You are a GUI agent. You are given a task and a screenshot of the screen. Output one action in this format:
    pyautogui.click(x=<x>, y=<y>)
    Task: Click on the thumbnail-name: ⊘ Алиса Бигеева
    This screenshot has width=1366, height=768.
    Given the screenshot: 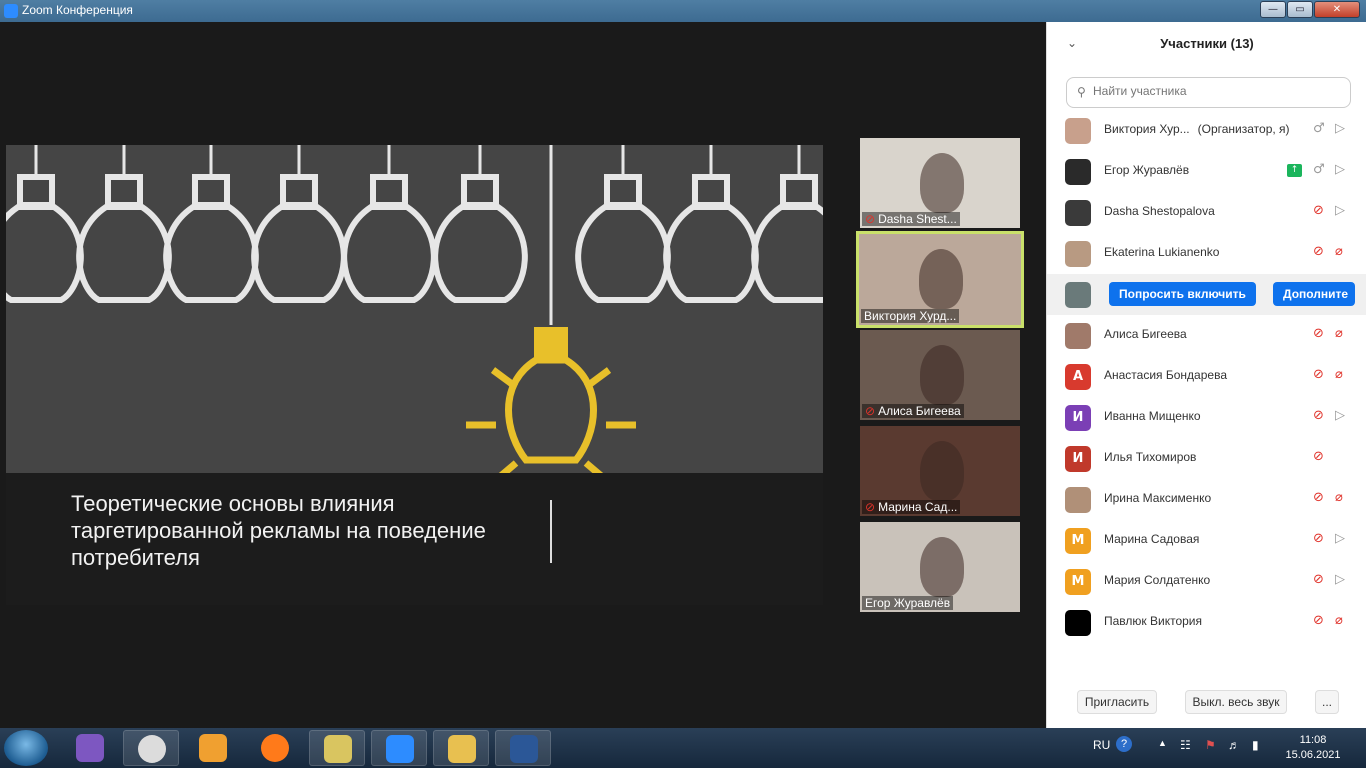 What is the action you would take?
    pyautogui.click(x=913, y=411)
    